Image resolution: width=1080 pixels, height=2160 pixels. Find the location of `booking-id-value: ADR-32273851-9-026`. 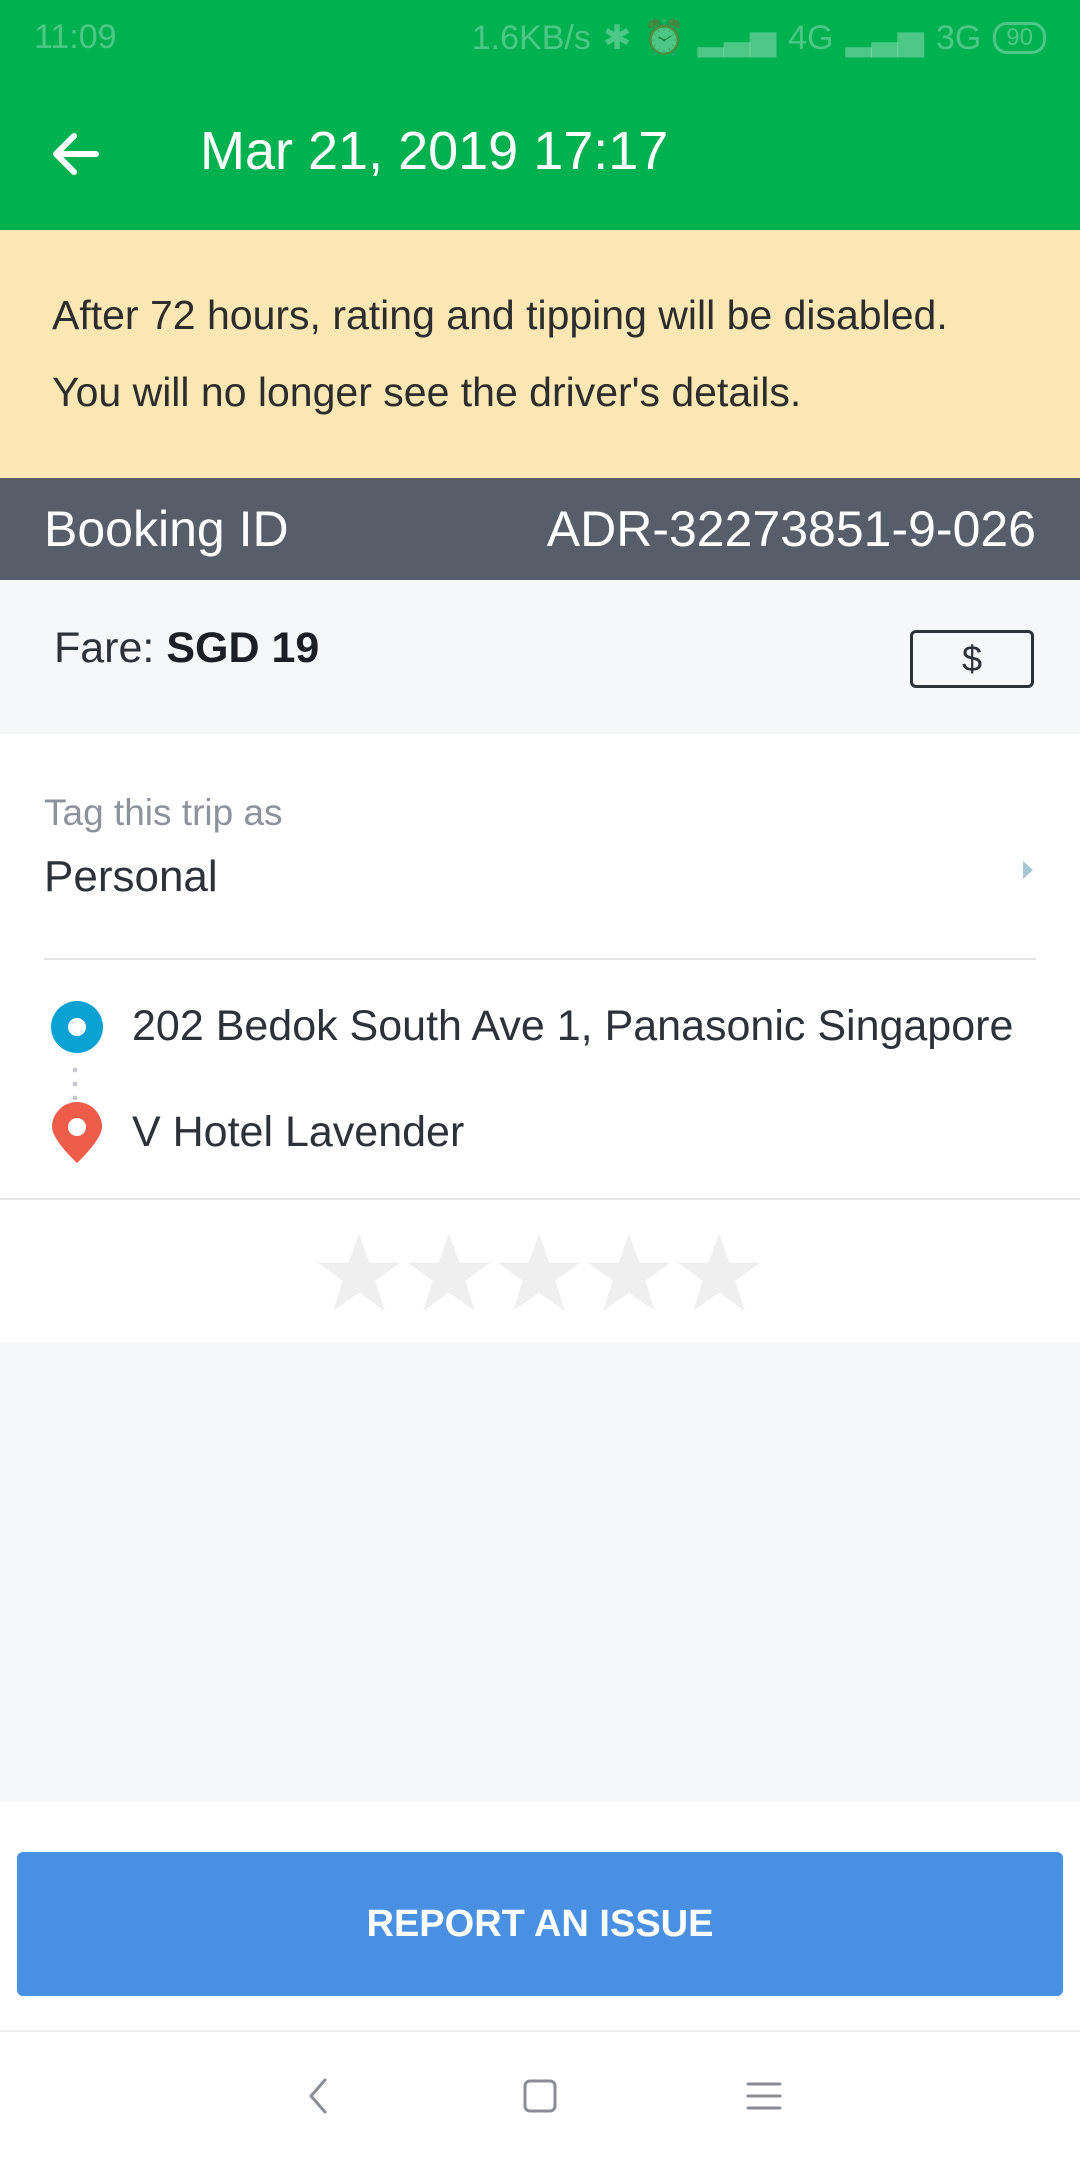

booking-id-value: ADR-32273851-9-026 is located at coordinates (791, 529).